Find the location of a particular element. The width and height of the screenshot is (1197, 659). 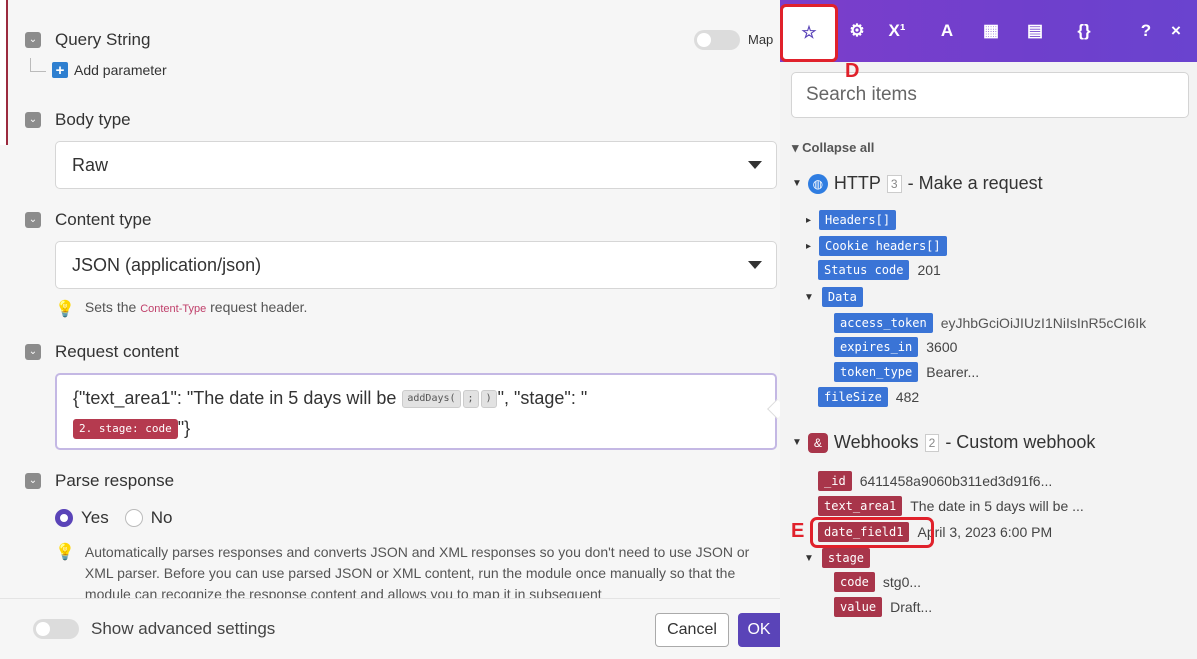

table-icon: ▤ is located at coordinates (1035, 31).